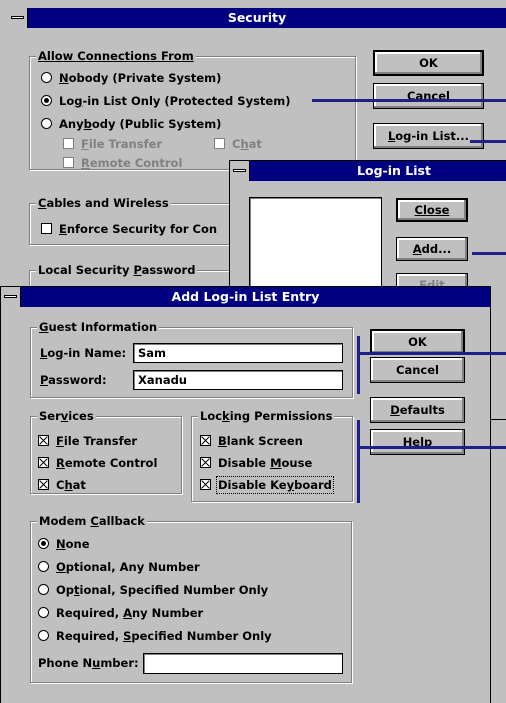 The image size is (506, 703). What do you see at coordinates (238, 353) in the screenshot?
I see `login-name-input: Sam` at bounding box center [238, 353].